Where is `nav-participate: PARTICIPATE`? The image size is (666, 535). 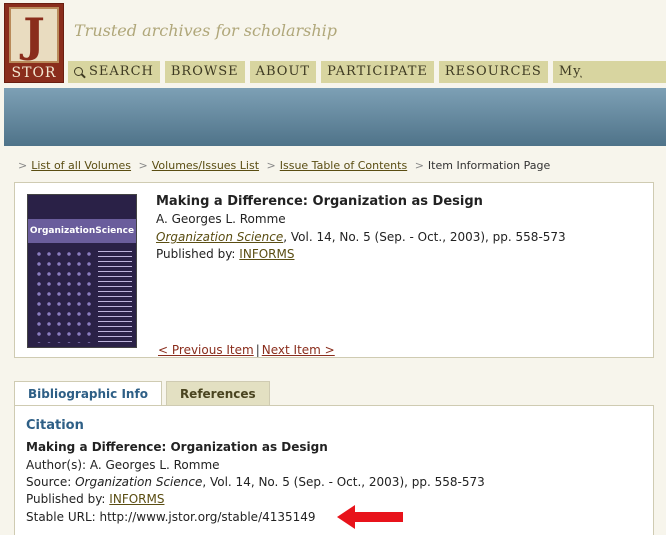 nav-participate: PARTICIPATE is located at coordinates (377, 72).